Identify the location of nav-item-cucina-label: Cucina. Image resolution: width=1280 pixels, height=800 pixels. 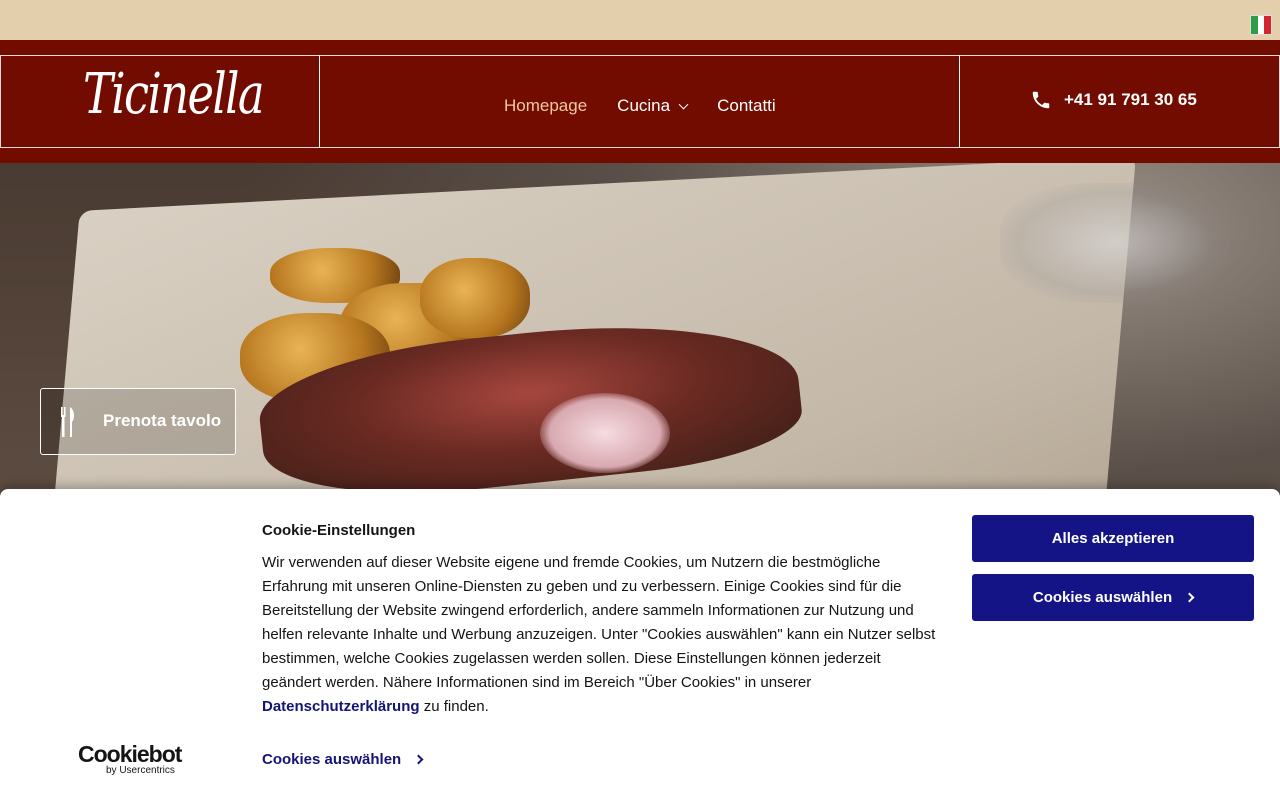
(644, 105).